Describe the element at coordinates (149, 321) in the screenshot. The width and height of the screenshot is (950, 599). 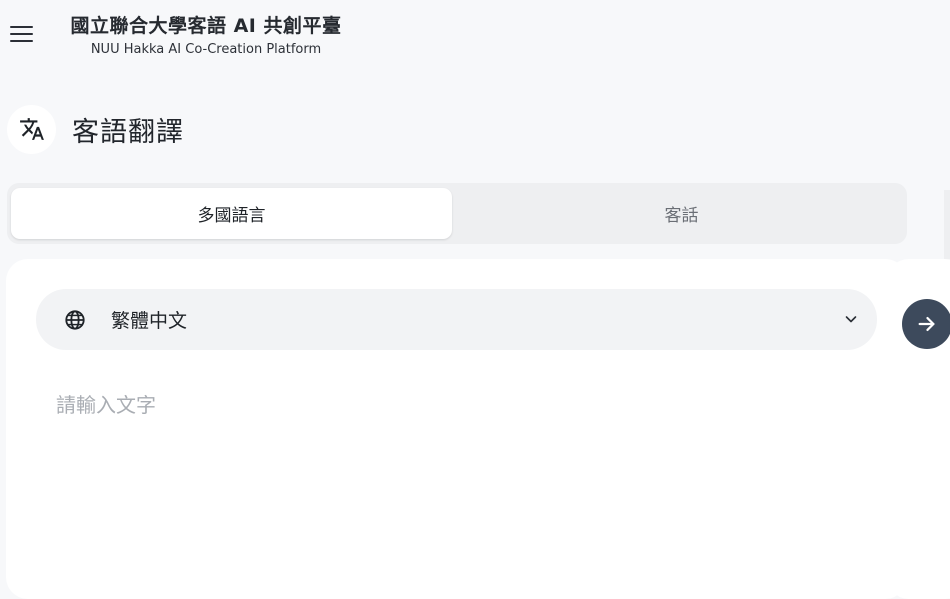
I see `source-language-value: 繁體中文` at that location.